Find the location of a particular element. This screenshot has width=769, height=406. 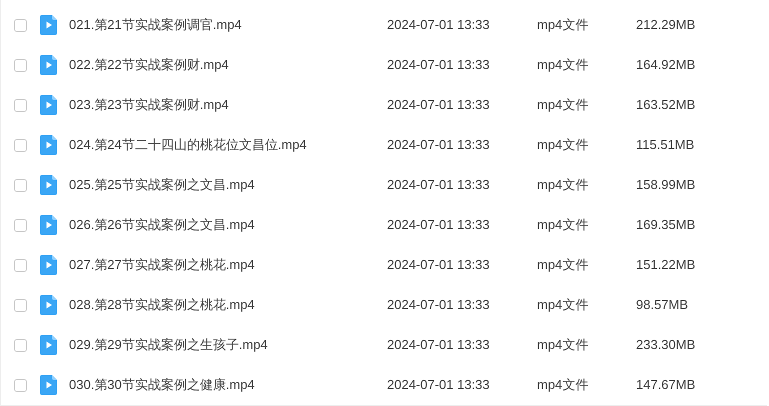

file-size: 163.52MB is located at coordinates (666, 105).